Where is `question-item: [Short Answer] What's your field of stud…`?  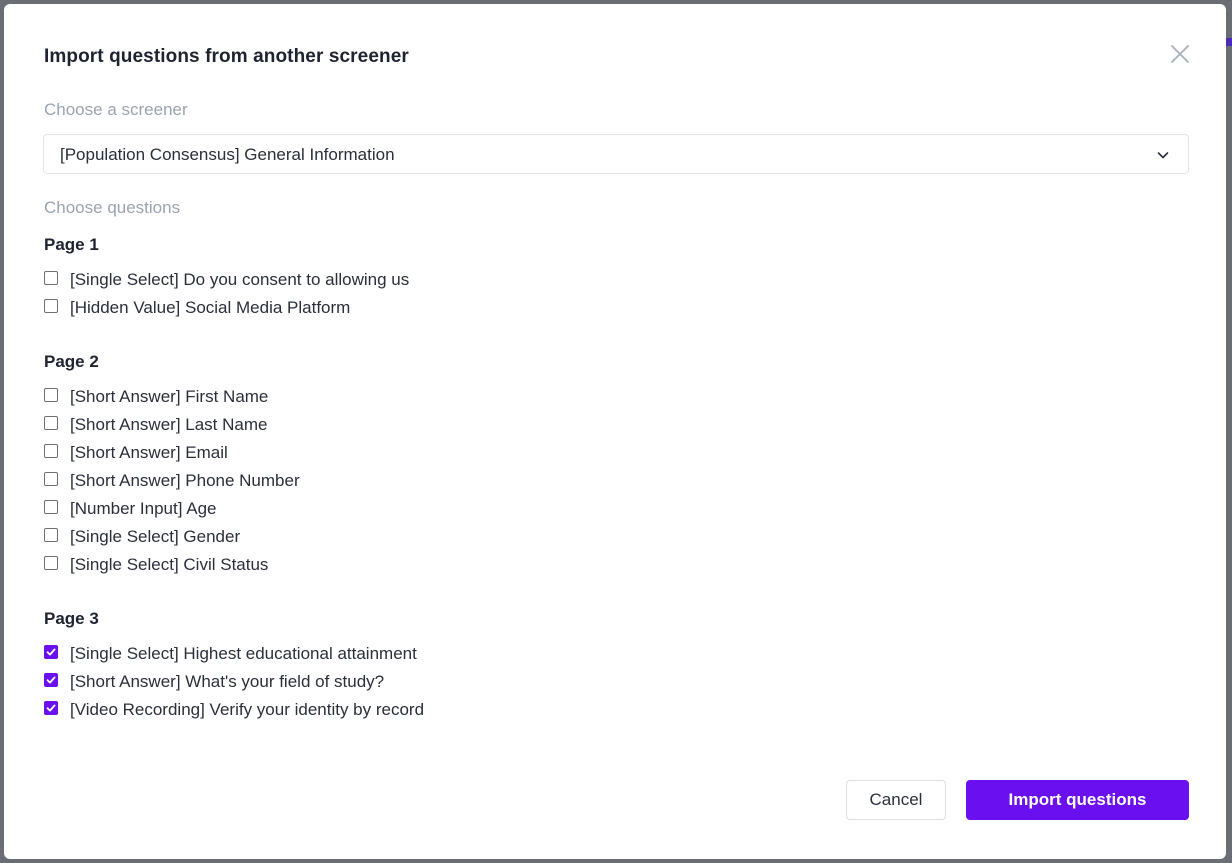 question-item: [Short Answer] What's your field of stud… is located at coordinates (234, 682).